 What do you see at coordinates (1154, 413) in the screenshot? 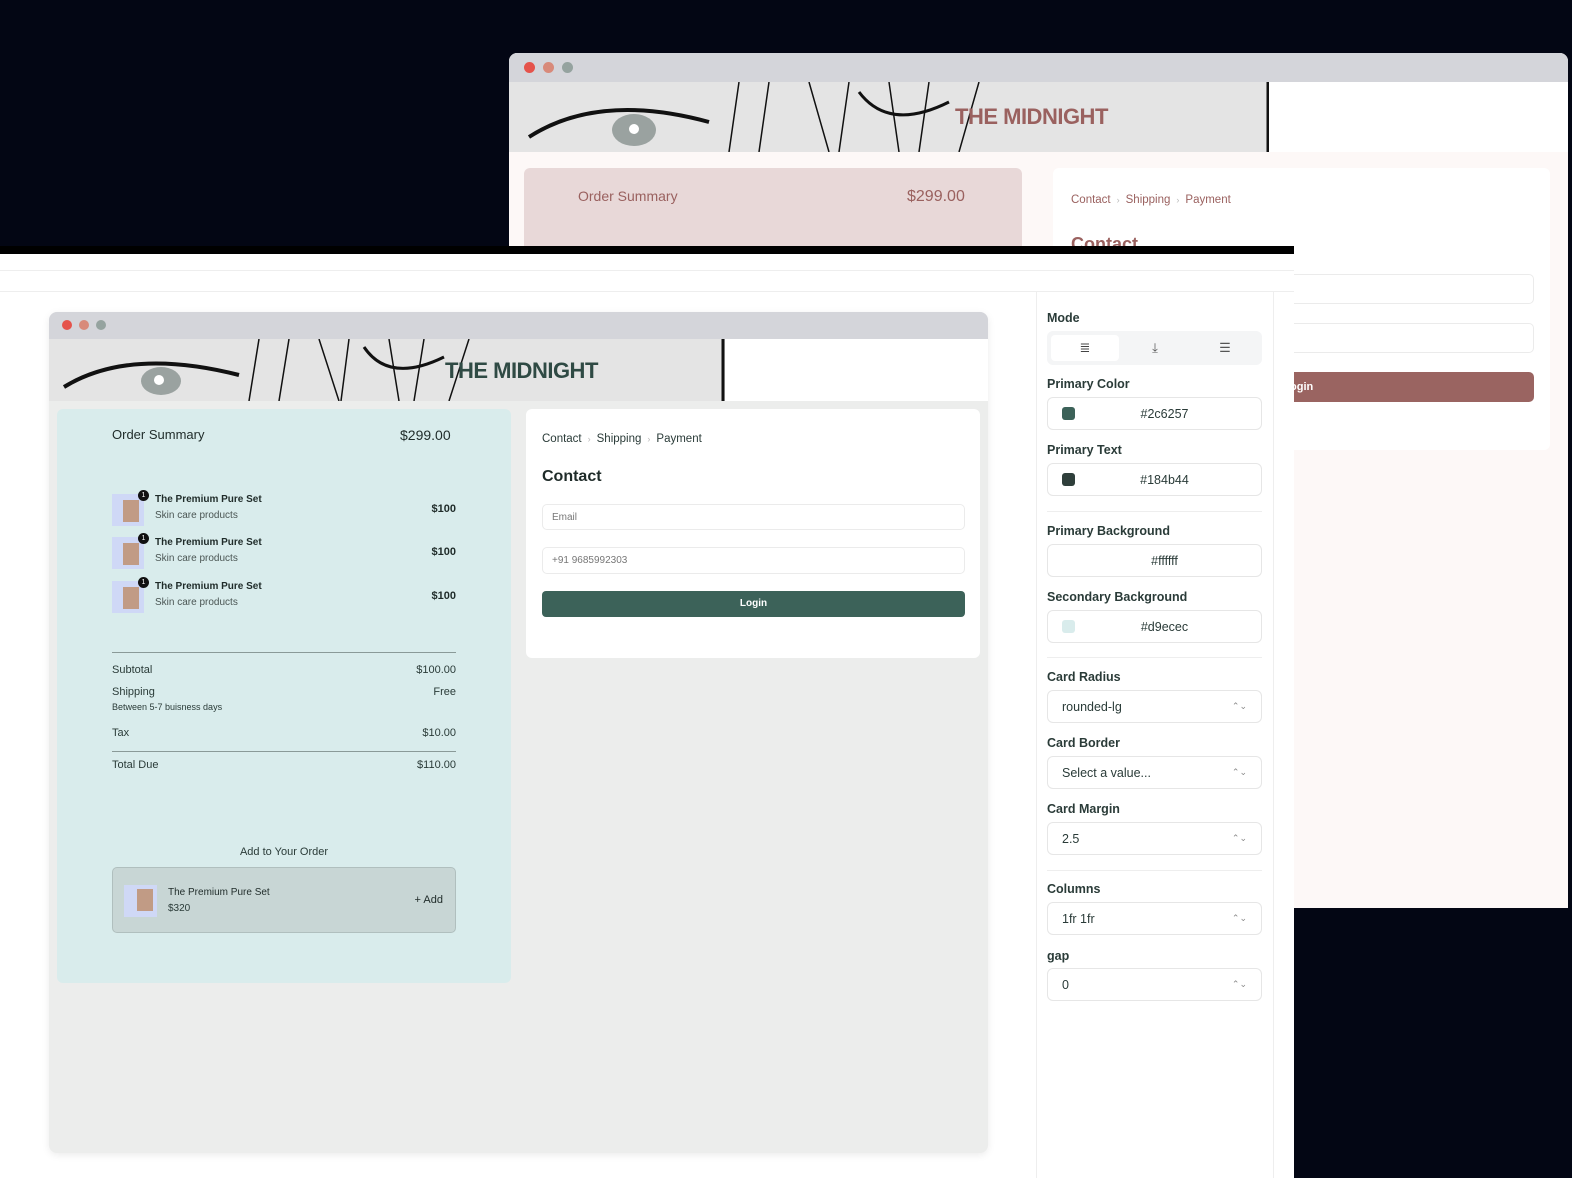
I see `primary-color-input: #2c6257` at bounding box center [1154, 413].